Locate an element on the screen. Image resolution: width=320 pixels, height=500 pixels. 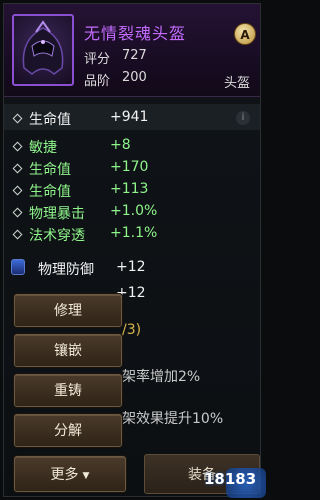
bonus-stat-row: 法术穿透 +1.1% is located at coordinates (84, 235).